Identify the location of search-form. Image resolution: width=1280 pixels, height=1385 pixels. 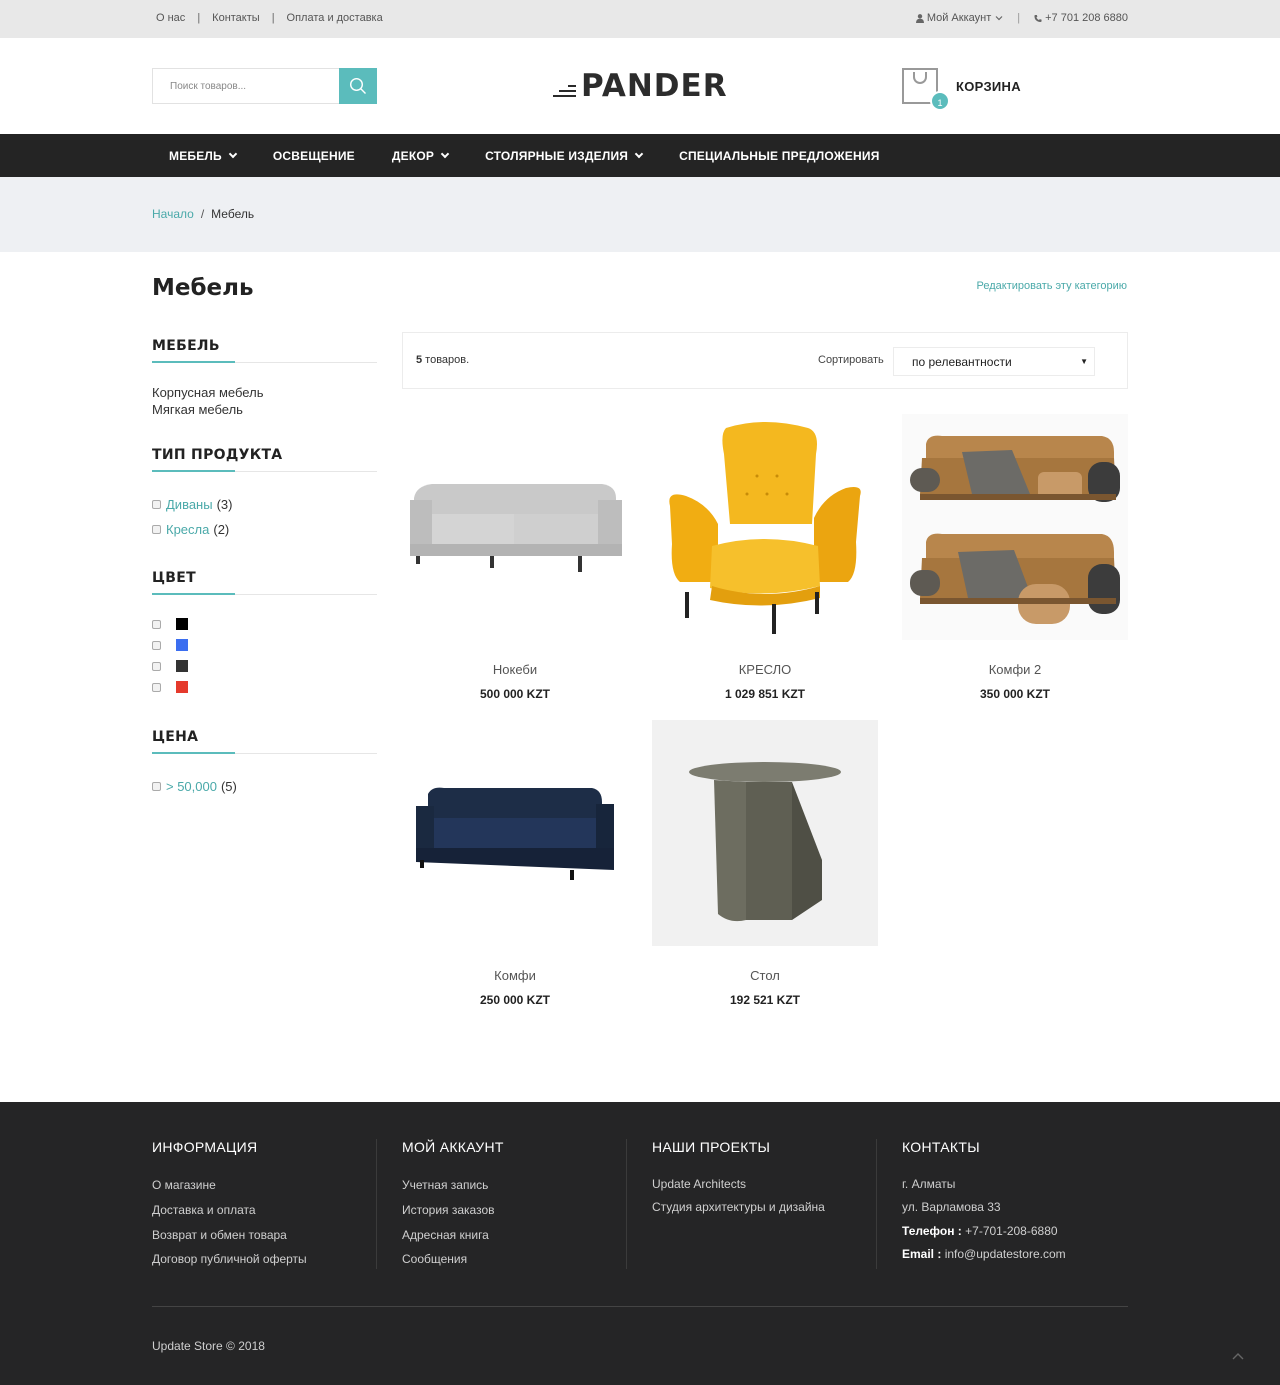
(264, 86).